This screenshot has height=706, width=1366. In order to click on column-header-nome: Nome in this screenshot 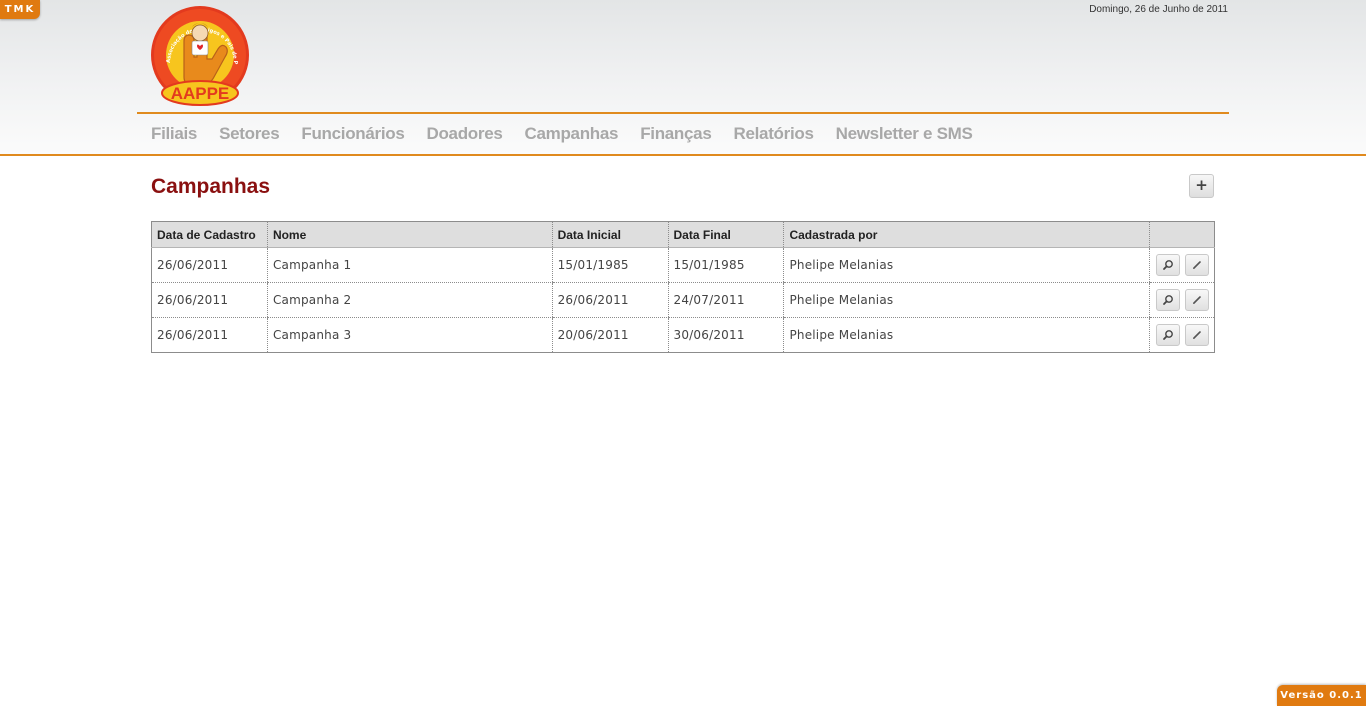, I will do `click(409, 234)`.